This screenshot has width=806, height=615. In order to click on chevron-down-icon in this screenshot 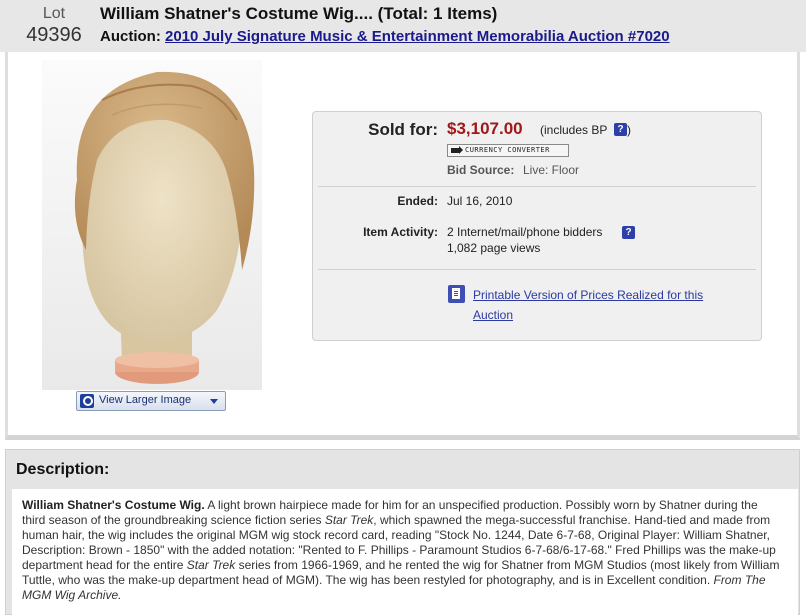, I will do `click(214, 401)`.